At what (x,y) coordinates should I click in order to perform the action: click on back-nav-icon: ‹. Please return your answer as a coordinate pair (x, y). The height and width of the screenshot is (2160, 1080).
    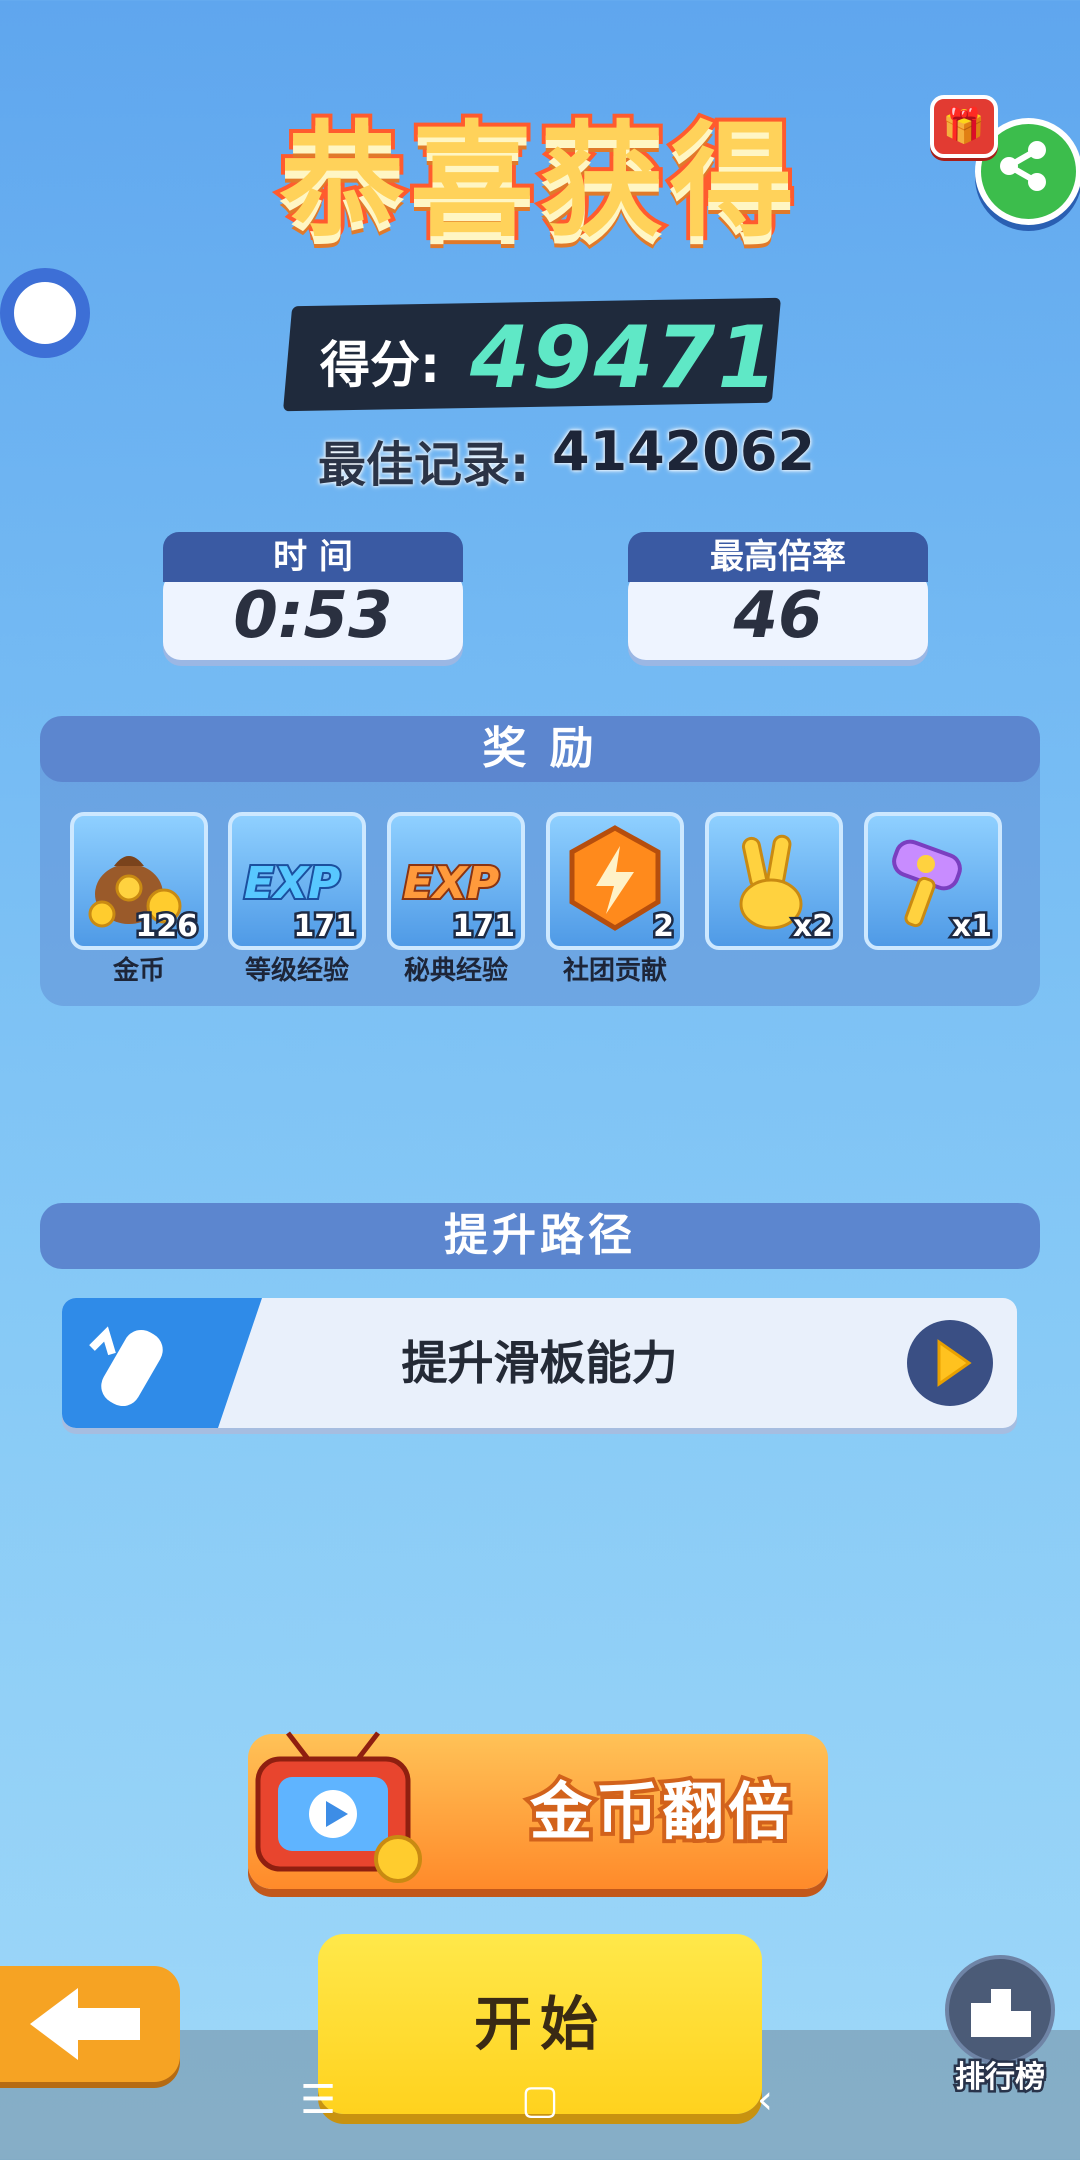
    Looking at the image, I should click on (765, 2100).